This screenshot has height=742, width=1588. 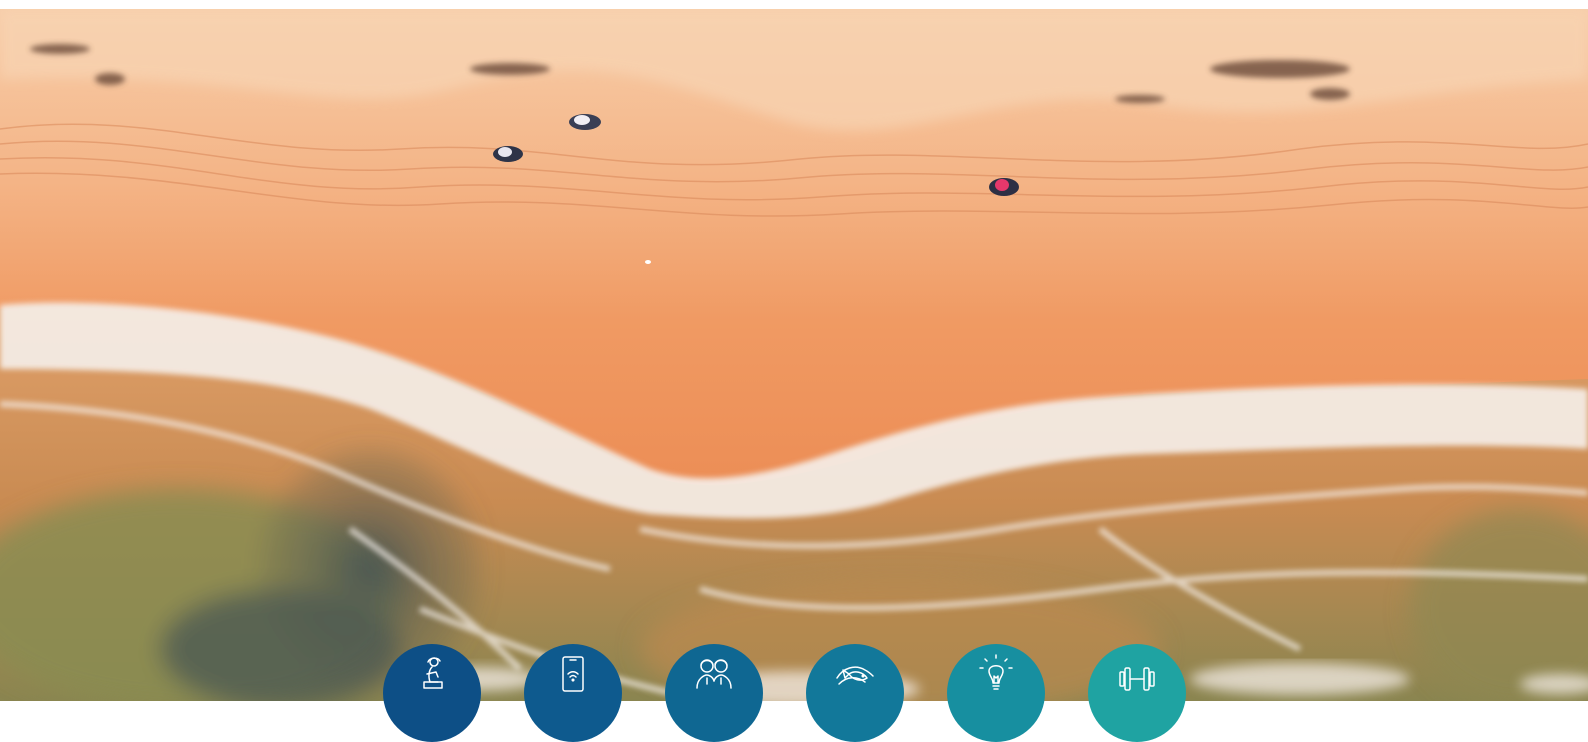 What do you see at coordinates (996, 672) in the screenshot?
I see `lightbulb-icon` at bounding box center [996, 672].